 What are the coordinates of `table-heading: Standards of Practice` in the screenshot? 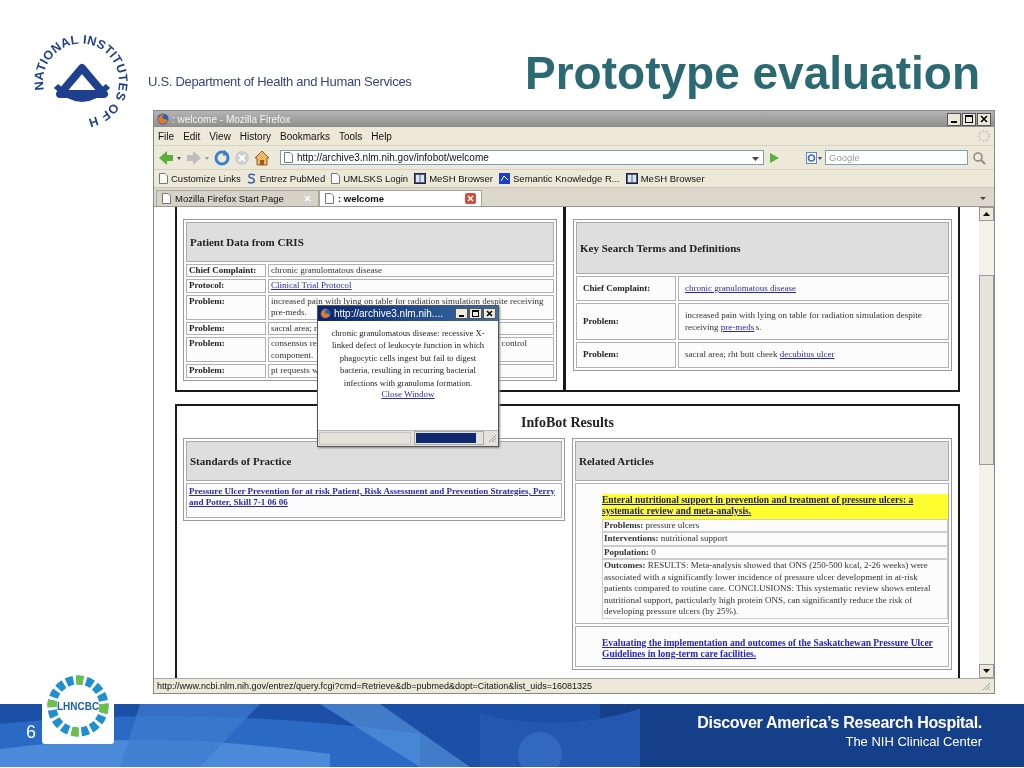 It's located at (374, 460).